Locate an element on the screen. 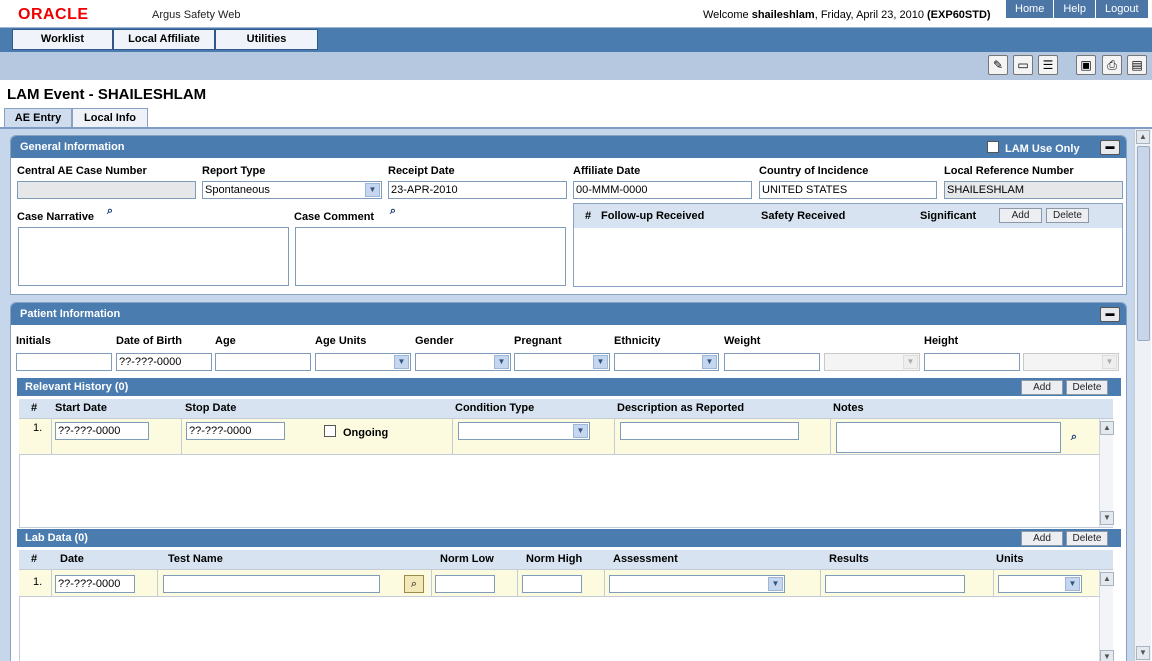  current-date: , Friday, April 23, 2010 is located at coordinates (869, 15).